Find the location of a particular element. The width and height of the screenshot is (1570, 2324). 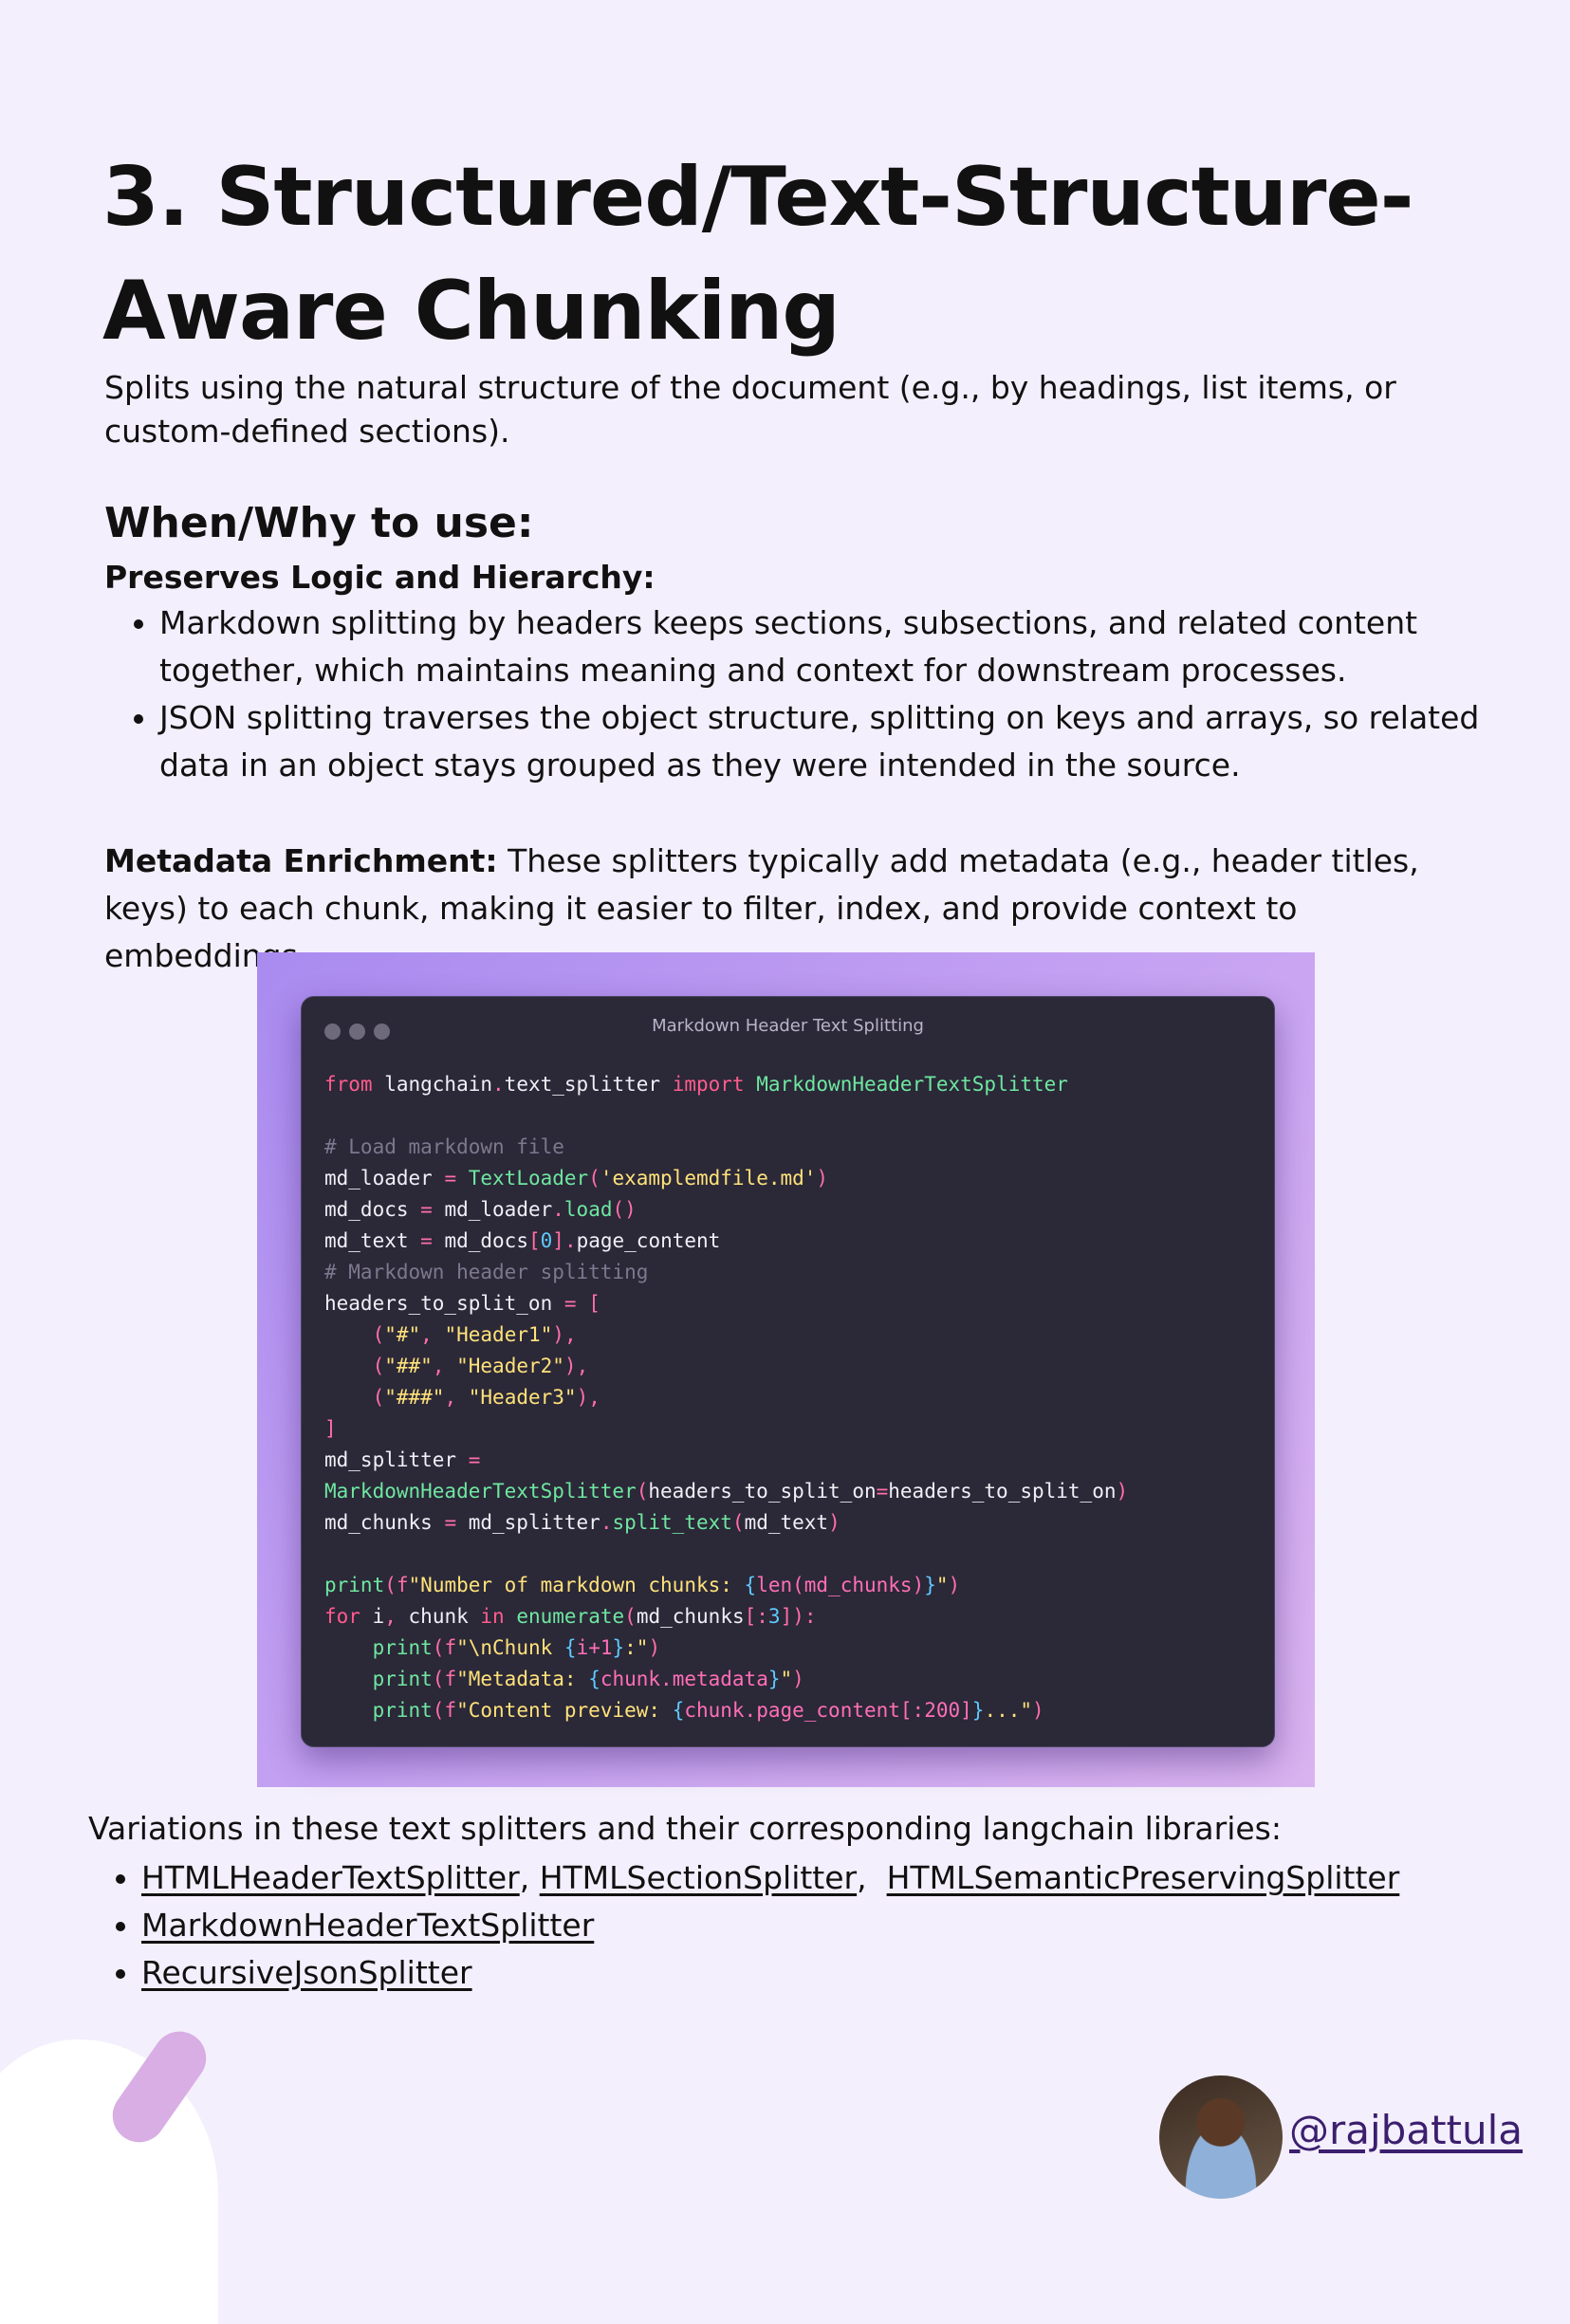

code-line: md_docs = md_loader.load() is located at coordinates (481, 1209).